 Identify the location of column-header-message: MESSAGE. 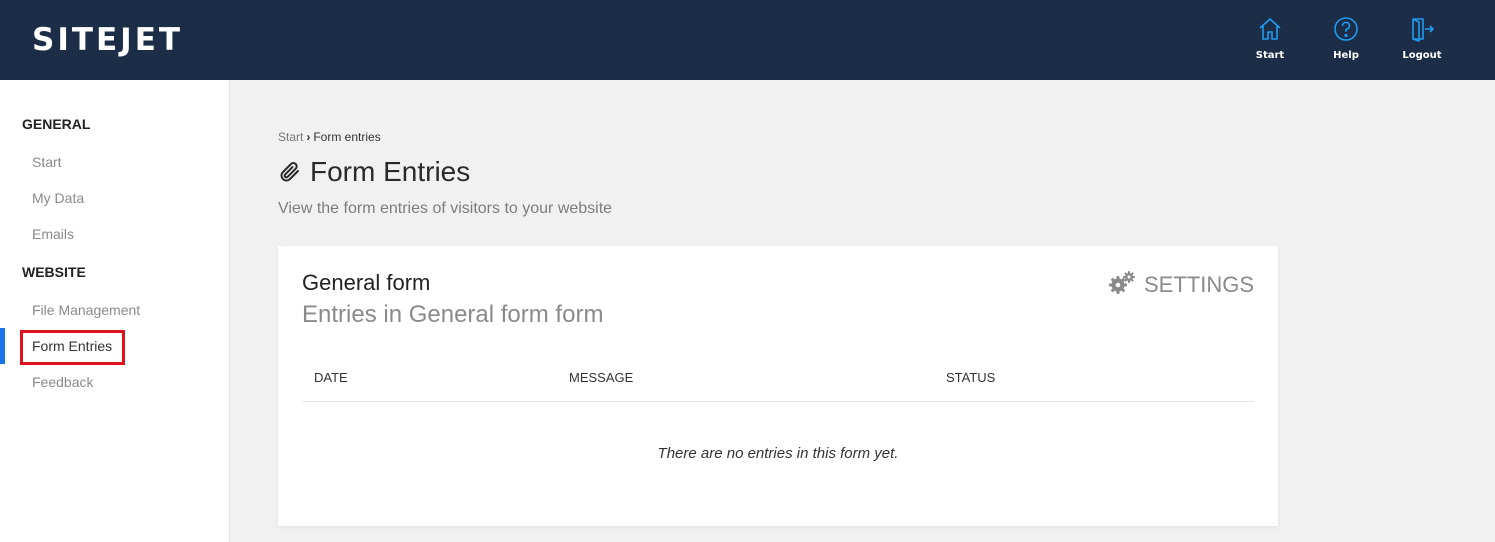
(601, 377).